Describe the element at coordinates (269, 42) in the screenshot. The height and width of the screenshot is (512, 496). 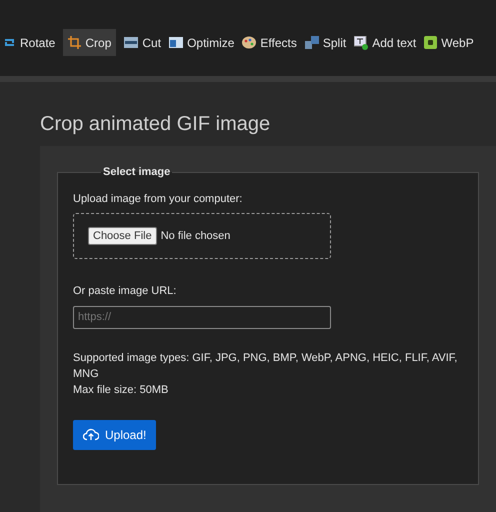
I see `nav-tab: Effects` at that location.